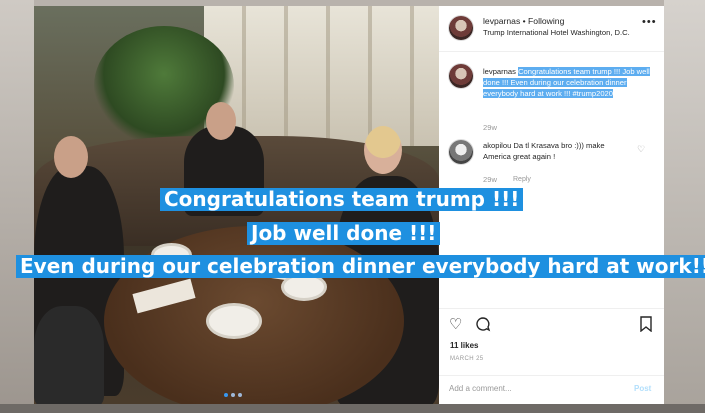  Describe the element at coordinates (461, 28) in the screenshot. I see `avatar` at that location.